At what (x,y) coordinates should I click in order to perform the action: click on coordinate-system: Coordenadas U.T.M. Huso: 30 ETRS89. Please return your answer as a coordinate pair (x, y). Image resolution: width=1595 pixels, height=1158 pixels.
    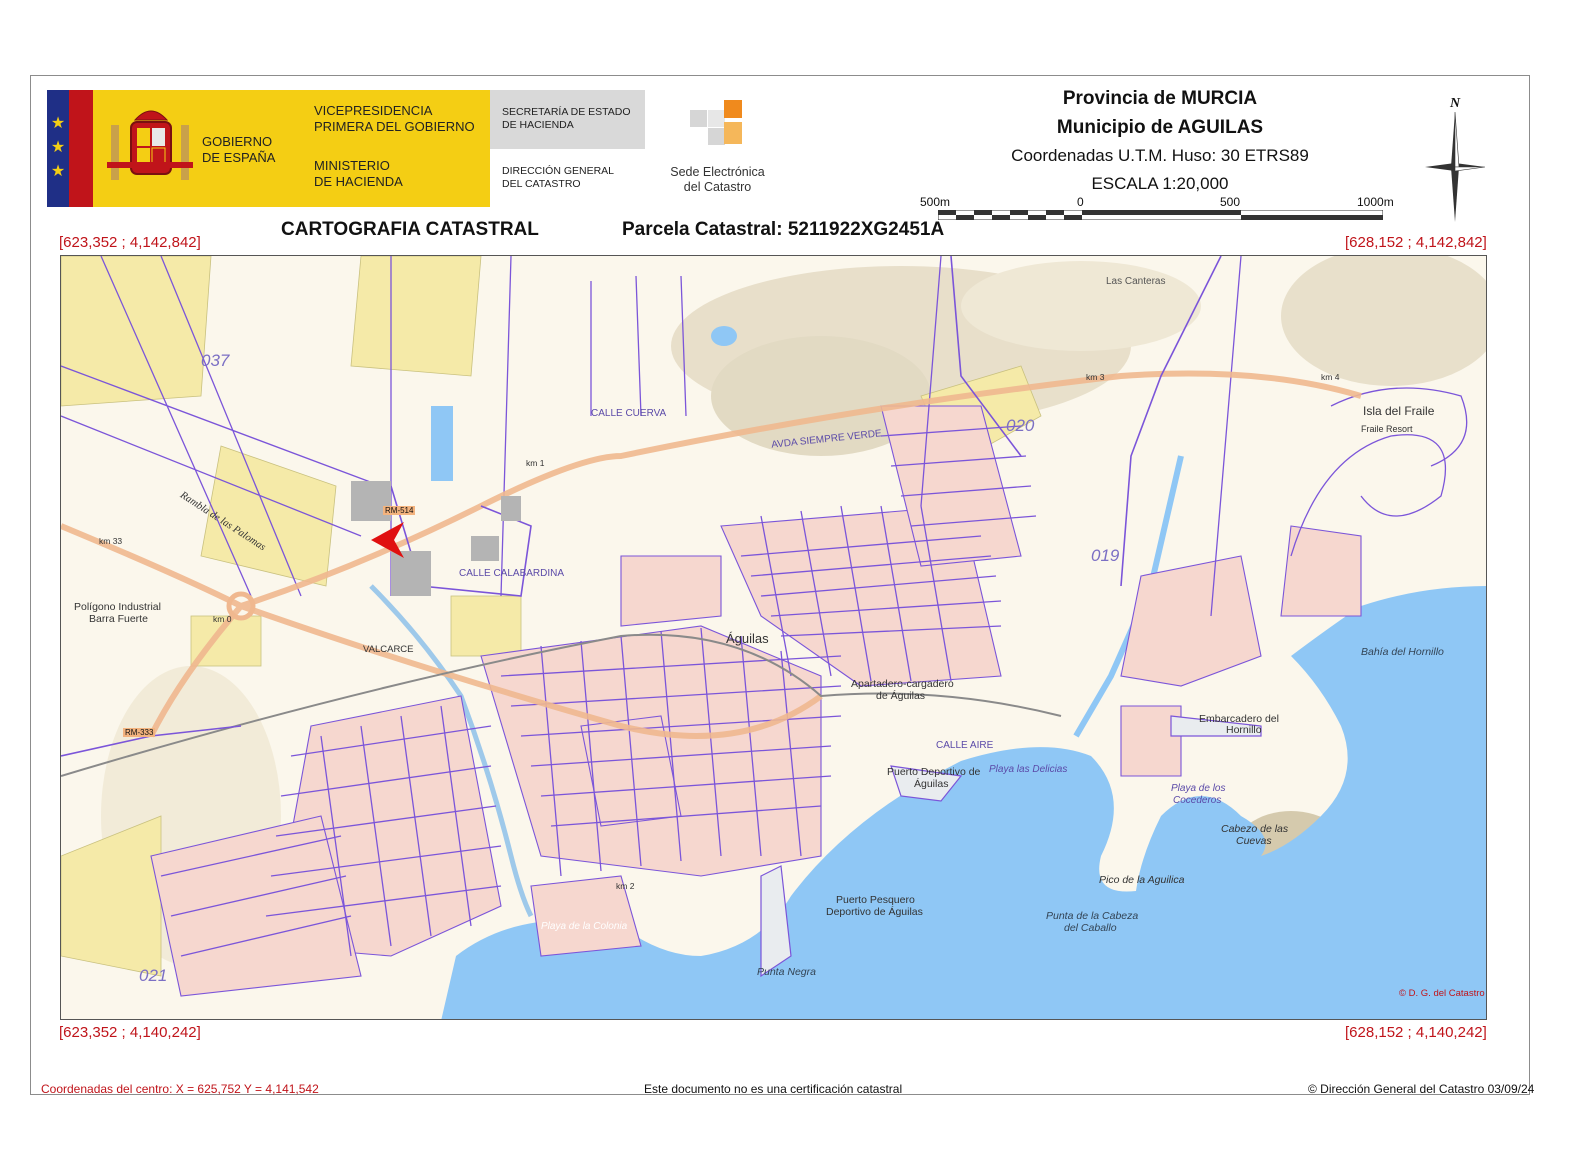
    Looking at the image, I should click on (1160, 155).